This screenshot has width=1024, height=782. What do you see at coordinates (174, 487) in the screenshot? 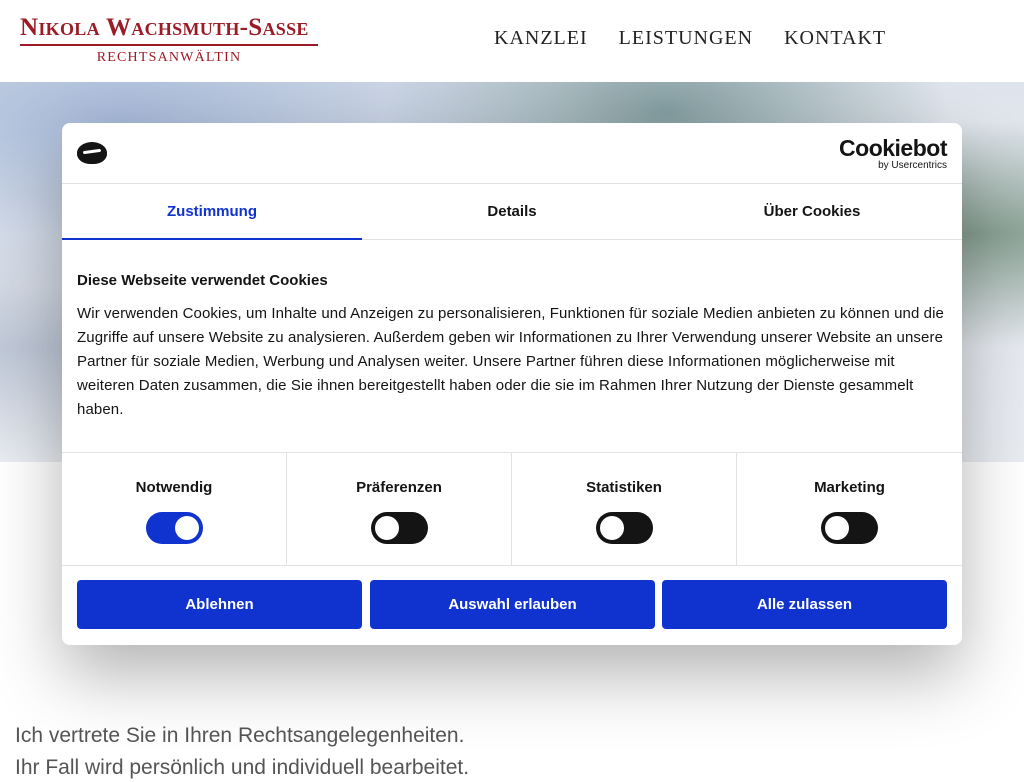
I see `toggle-label-notwendig: Notwendig` at bounding box center [174, 487].